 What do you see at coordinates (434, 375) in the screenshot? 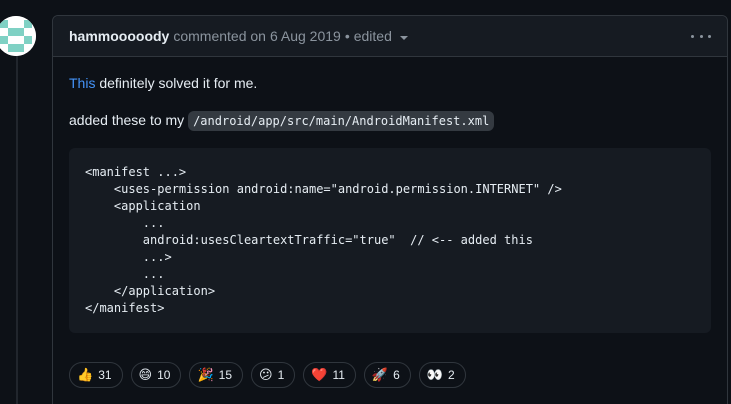
I see `eyes-icon: 👀` at bounding box center [434, 375].